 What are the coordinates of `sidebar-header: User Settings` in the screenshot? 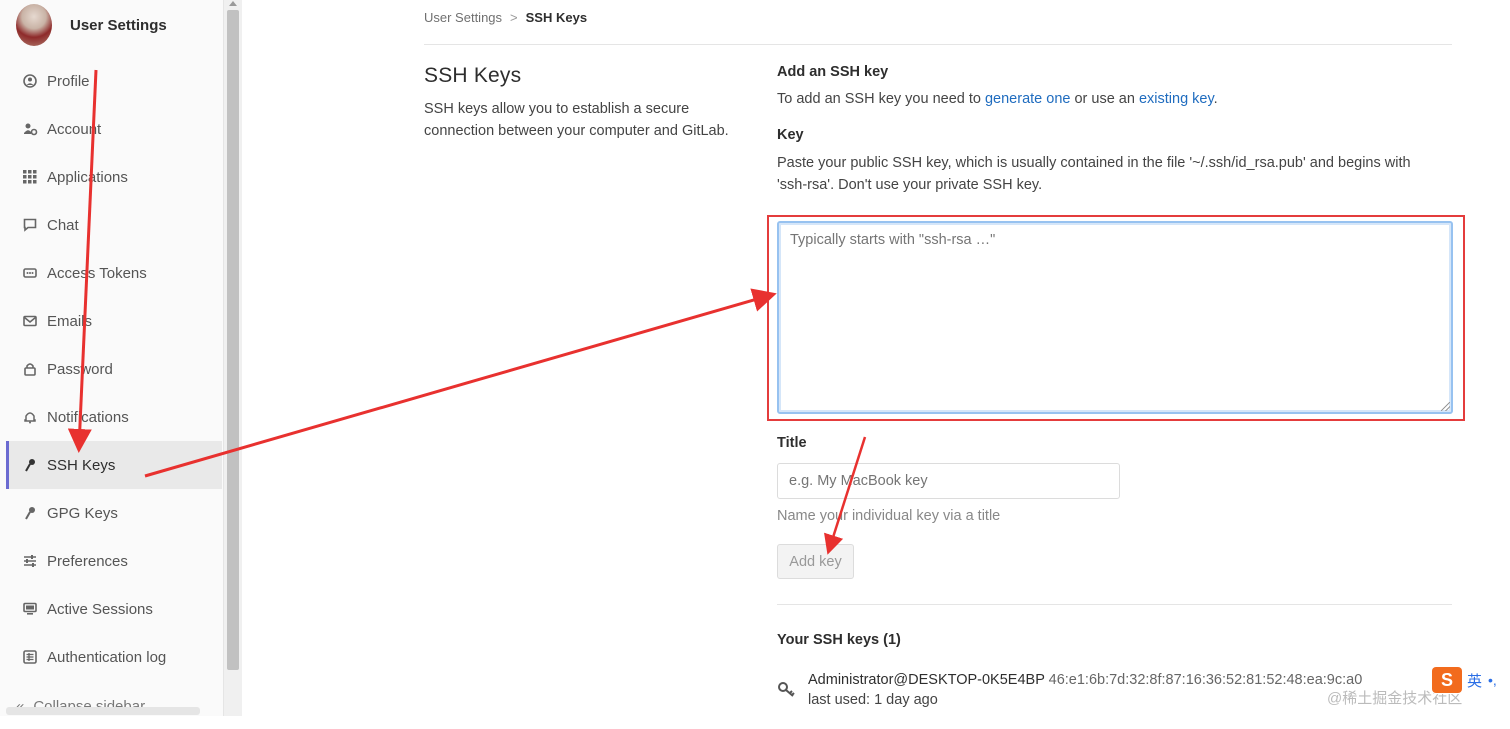 It's located at (91, 25).